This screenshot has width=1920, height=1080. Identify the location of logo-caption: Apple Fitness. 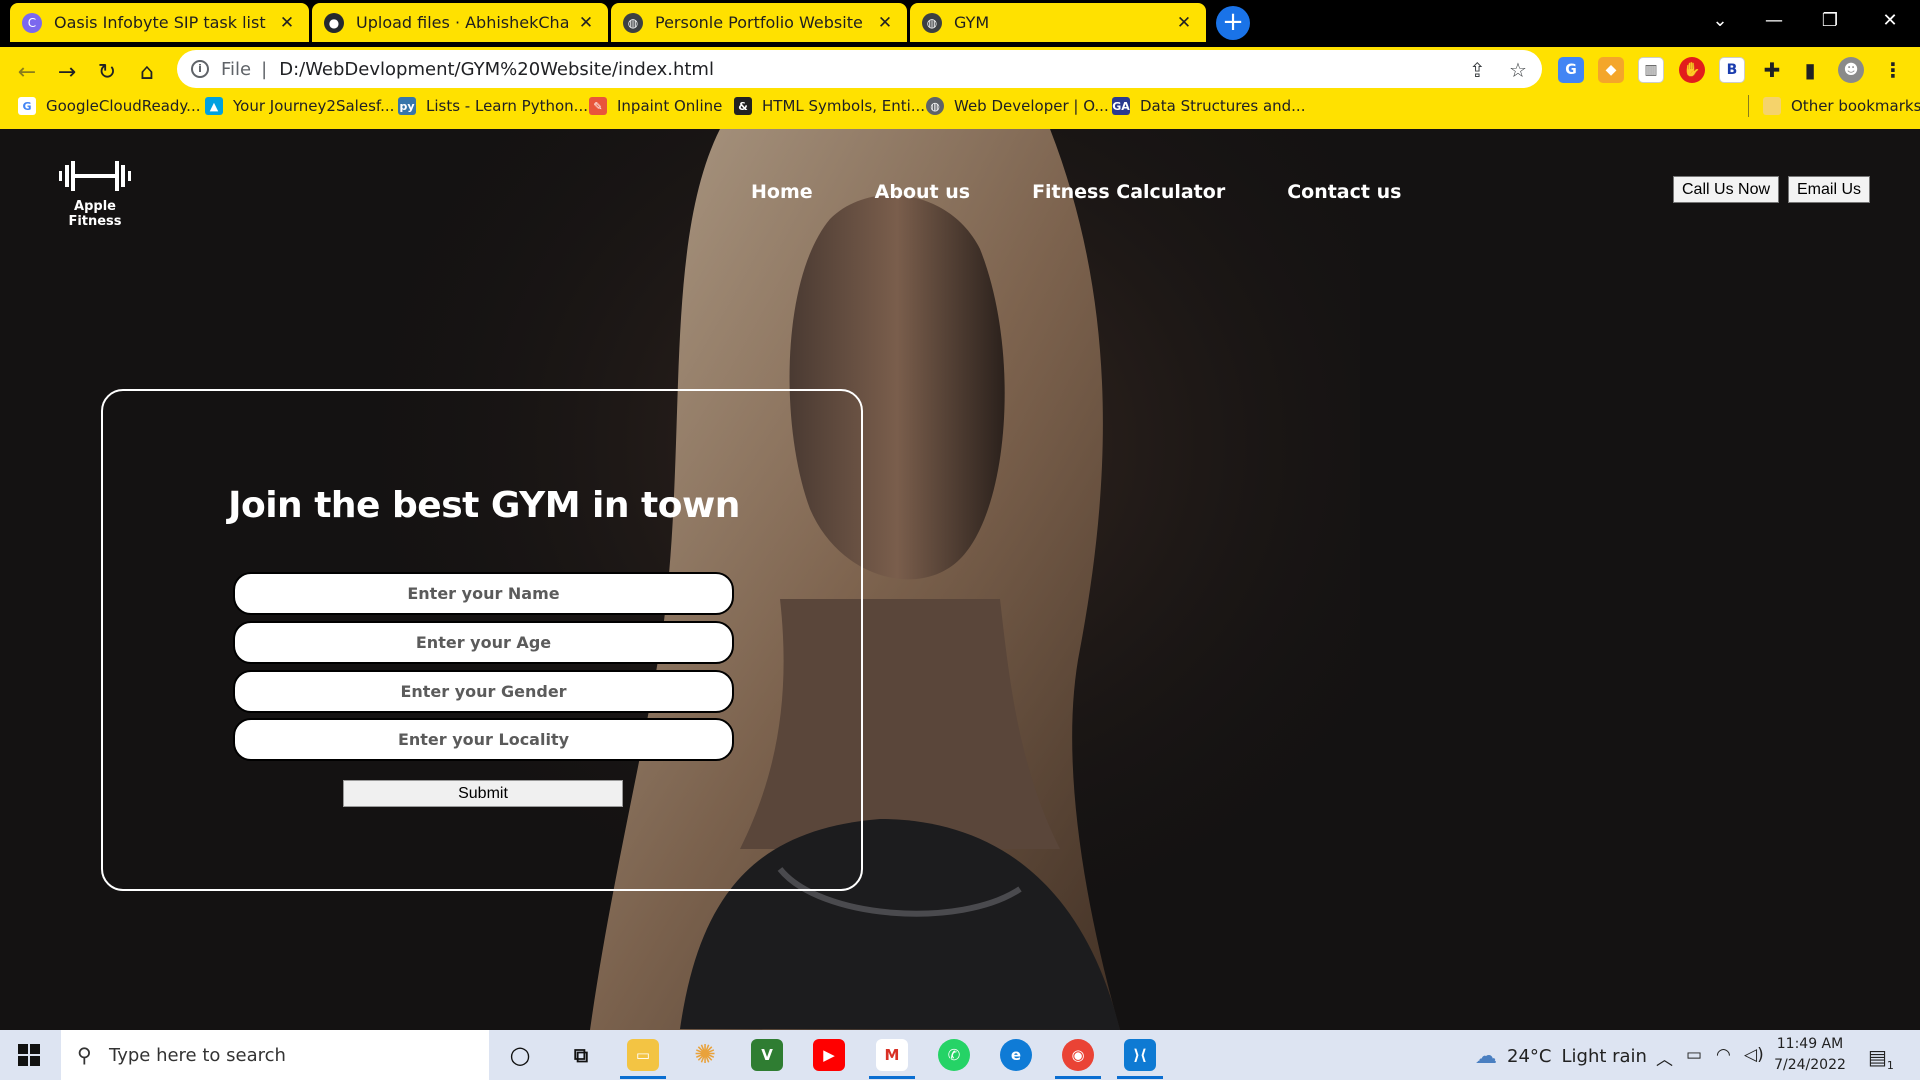
(95, 214).